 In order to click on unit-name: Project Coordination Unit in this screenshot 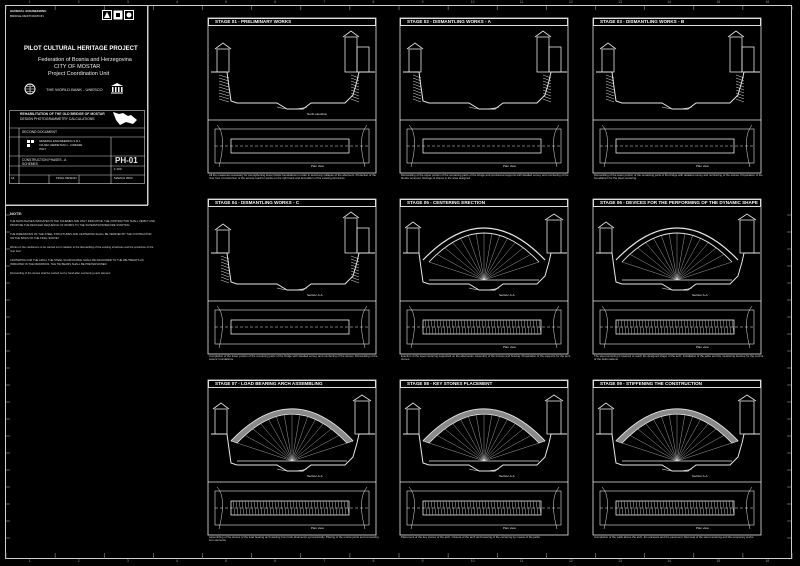, I will do `click(79, 74)`.